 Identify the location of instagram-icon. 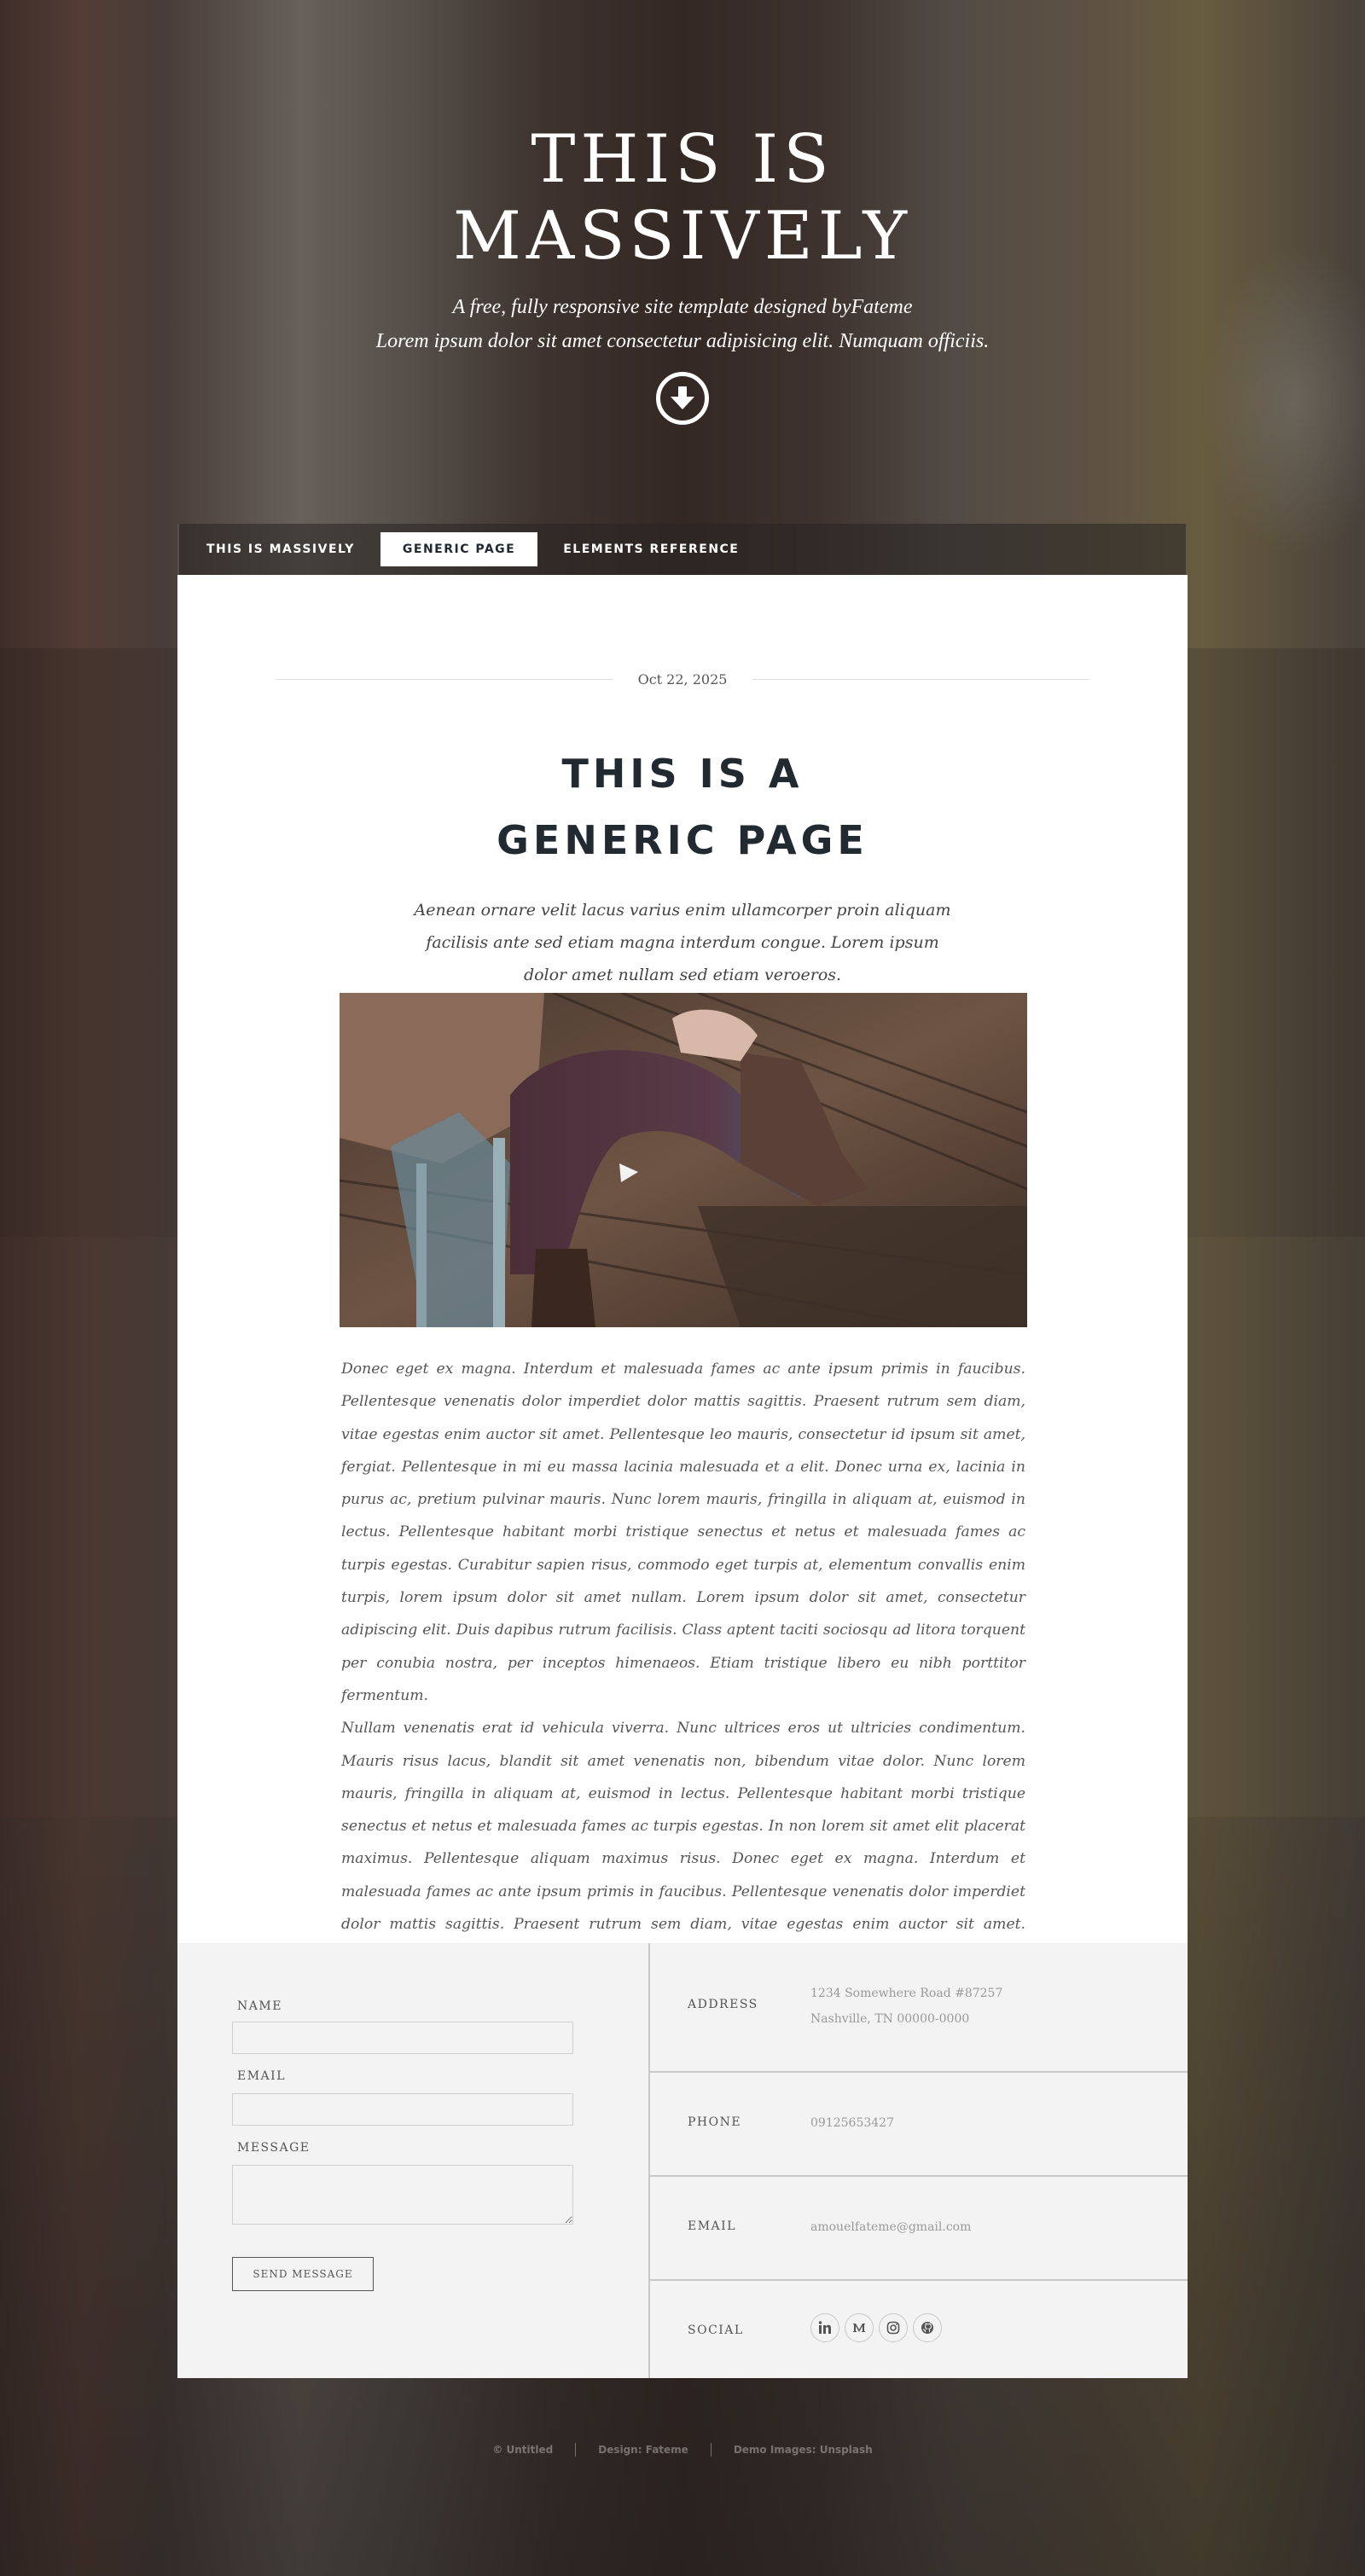
(893, 2327).